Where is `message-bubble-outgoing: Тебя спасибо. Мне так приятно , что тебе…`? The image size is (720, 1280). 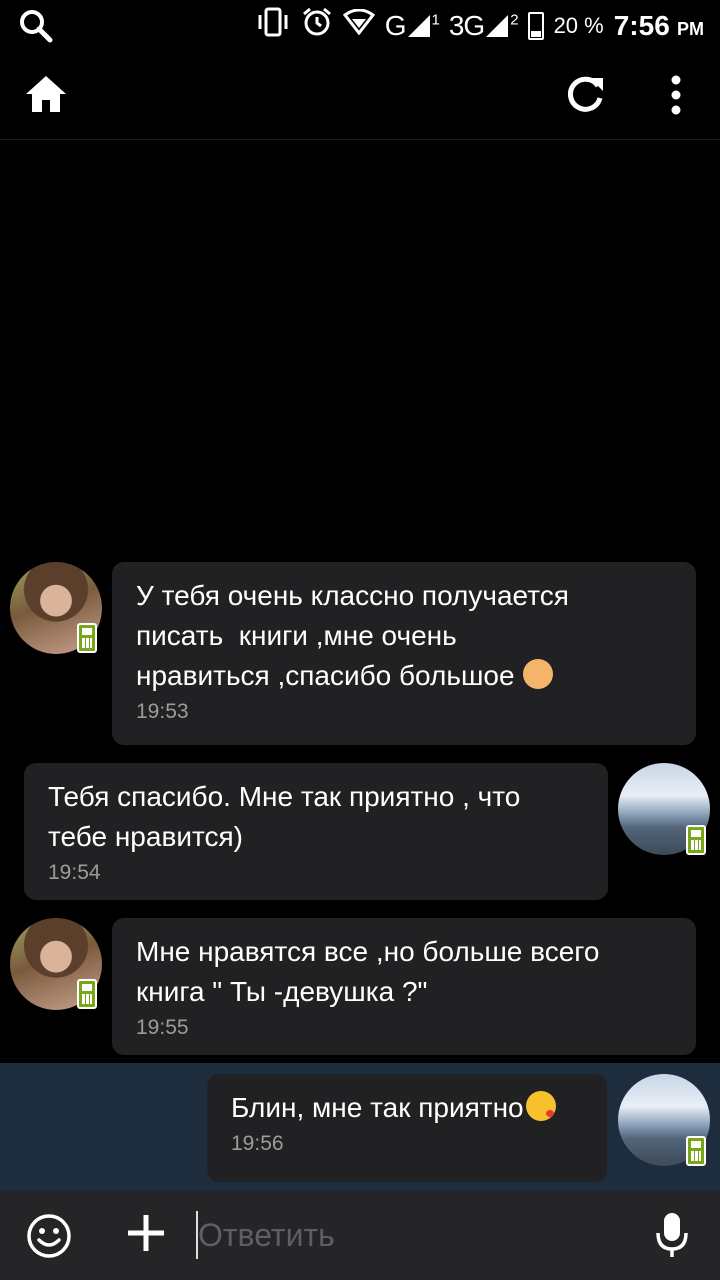
message-bubble-outgoing: Тебя спасибо. Мне так приятно , что тебе… is located at coordinates (316, 831).